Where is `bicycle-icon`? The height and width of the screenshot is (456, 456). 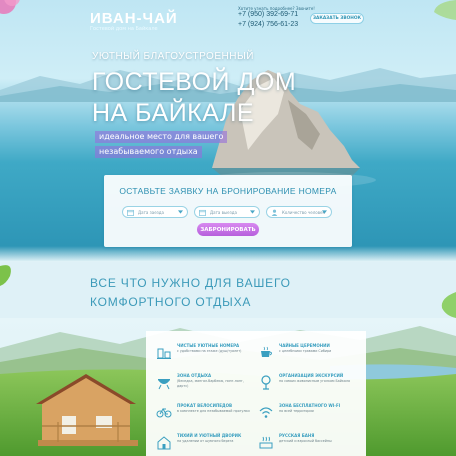
bicycle-icon is located at coordinates (164, 413).